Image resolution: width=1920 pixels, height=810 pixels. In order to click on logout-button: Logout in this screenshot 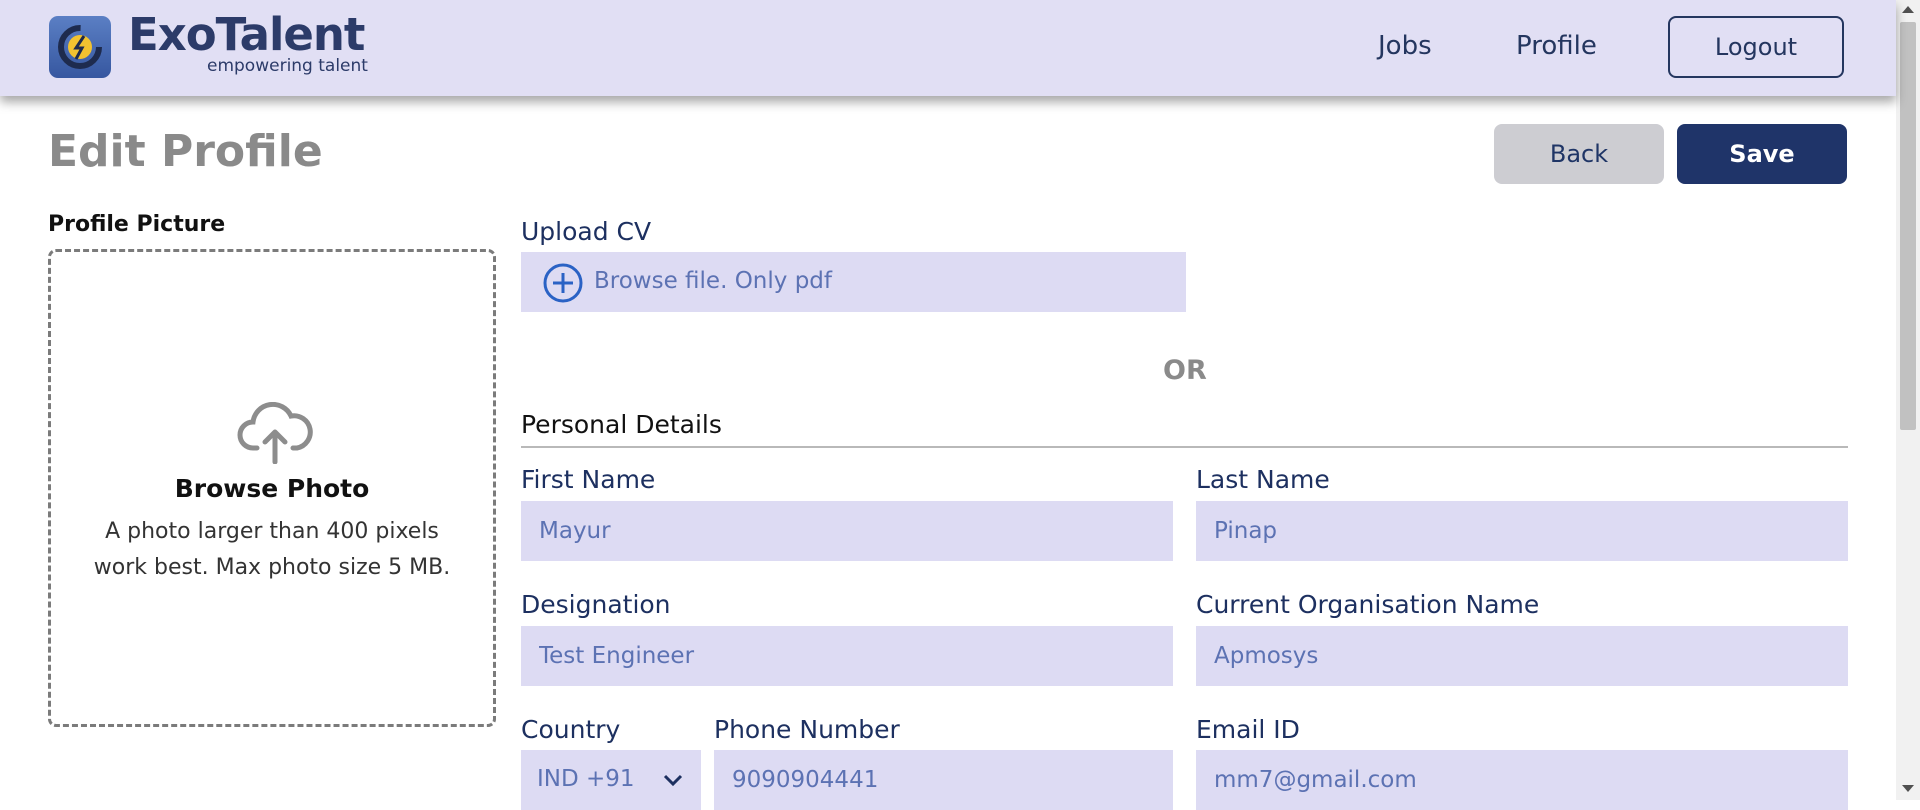, I will do `click(1756, 47)`.